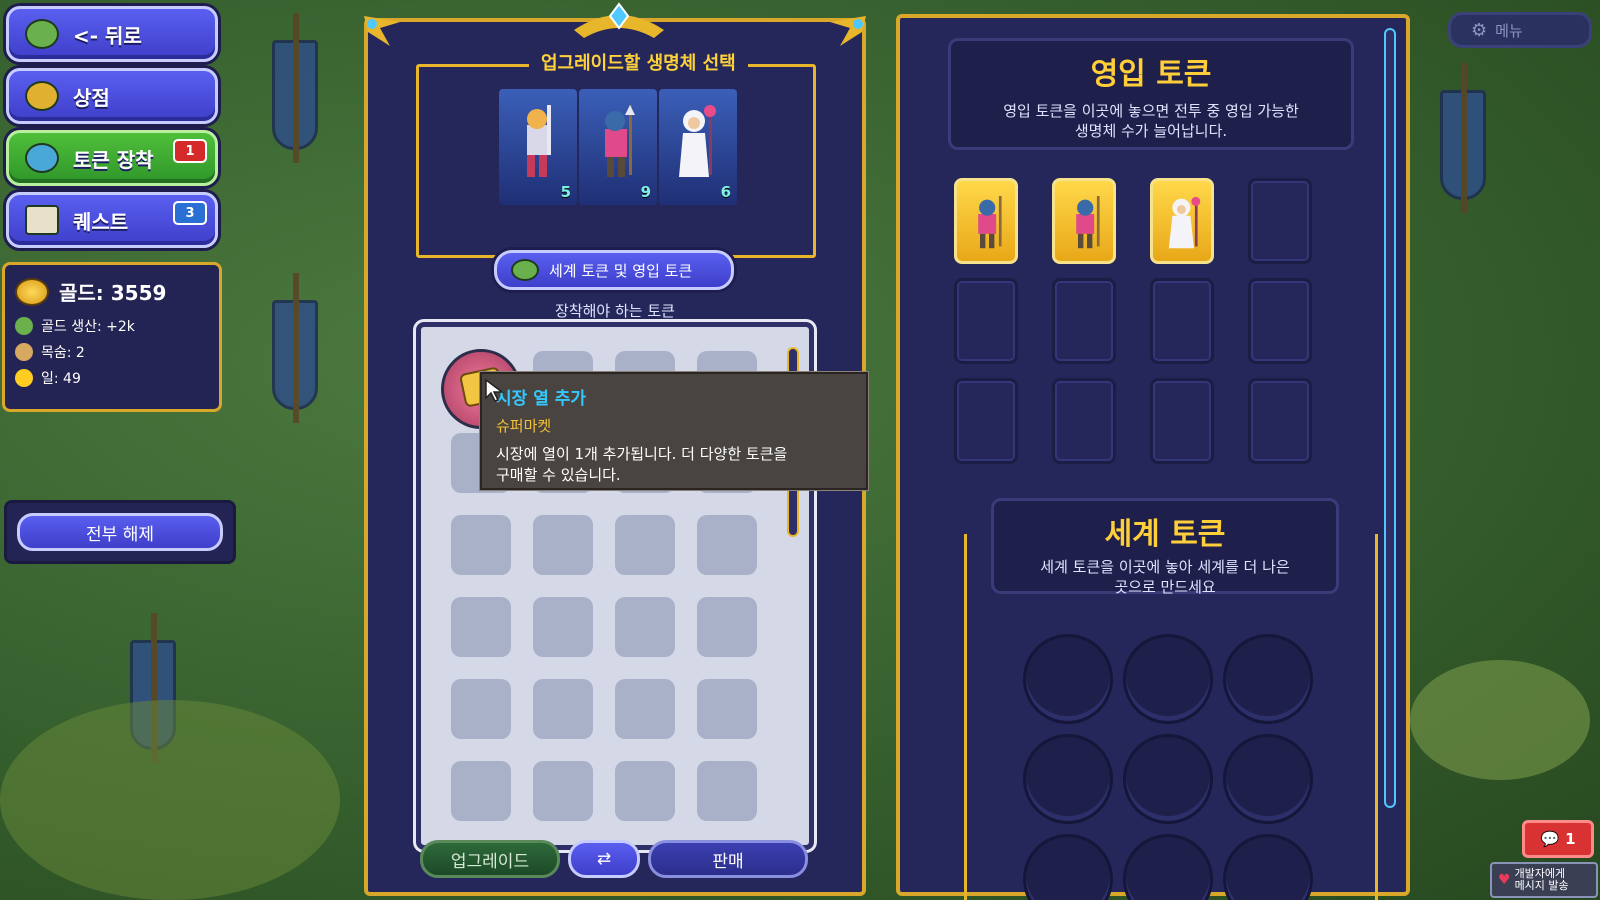  I want to click on corner-ornament, so click(845, 32).